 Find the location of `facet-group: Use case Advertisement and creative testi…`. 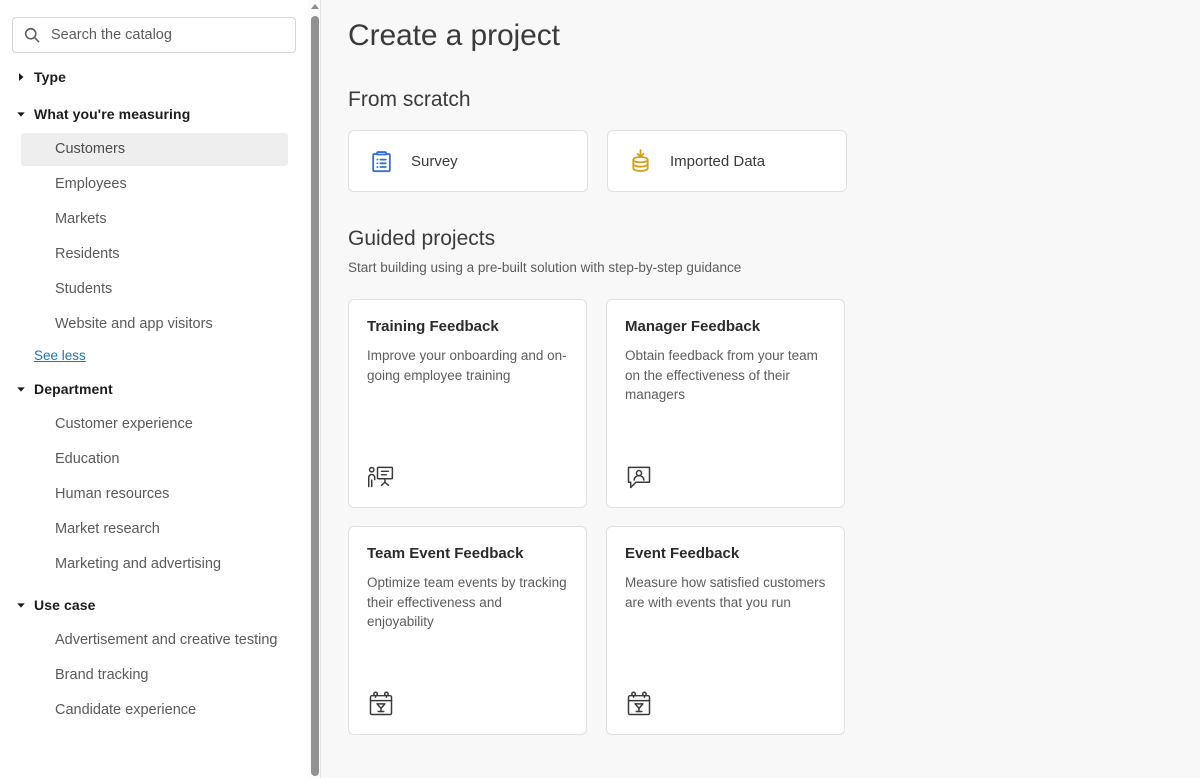

facet-group: Use case Advertisement and creative testi… is located at coordinates (154, 659).